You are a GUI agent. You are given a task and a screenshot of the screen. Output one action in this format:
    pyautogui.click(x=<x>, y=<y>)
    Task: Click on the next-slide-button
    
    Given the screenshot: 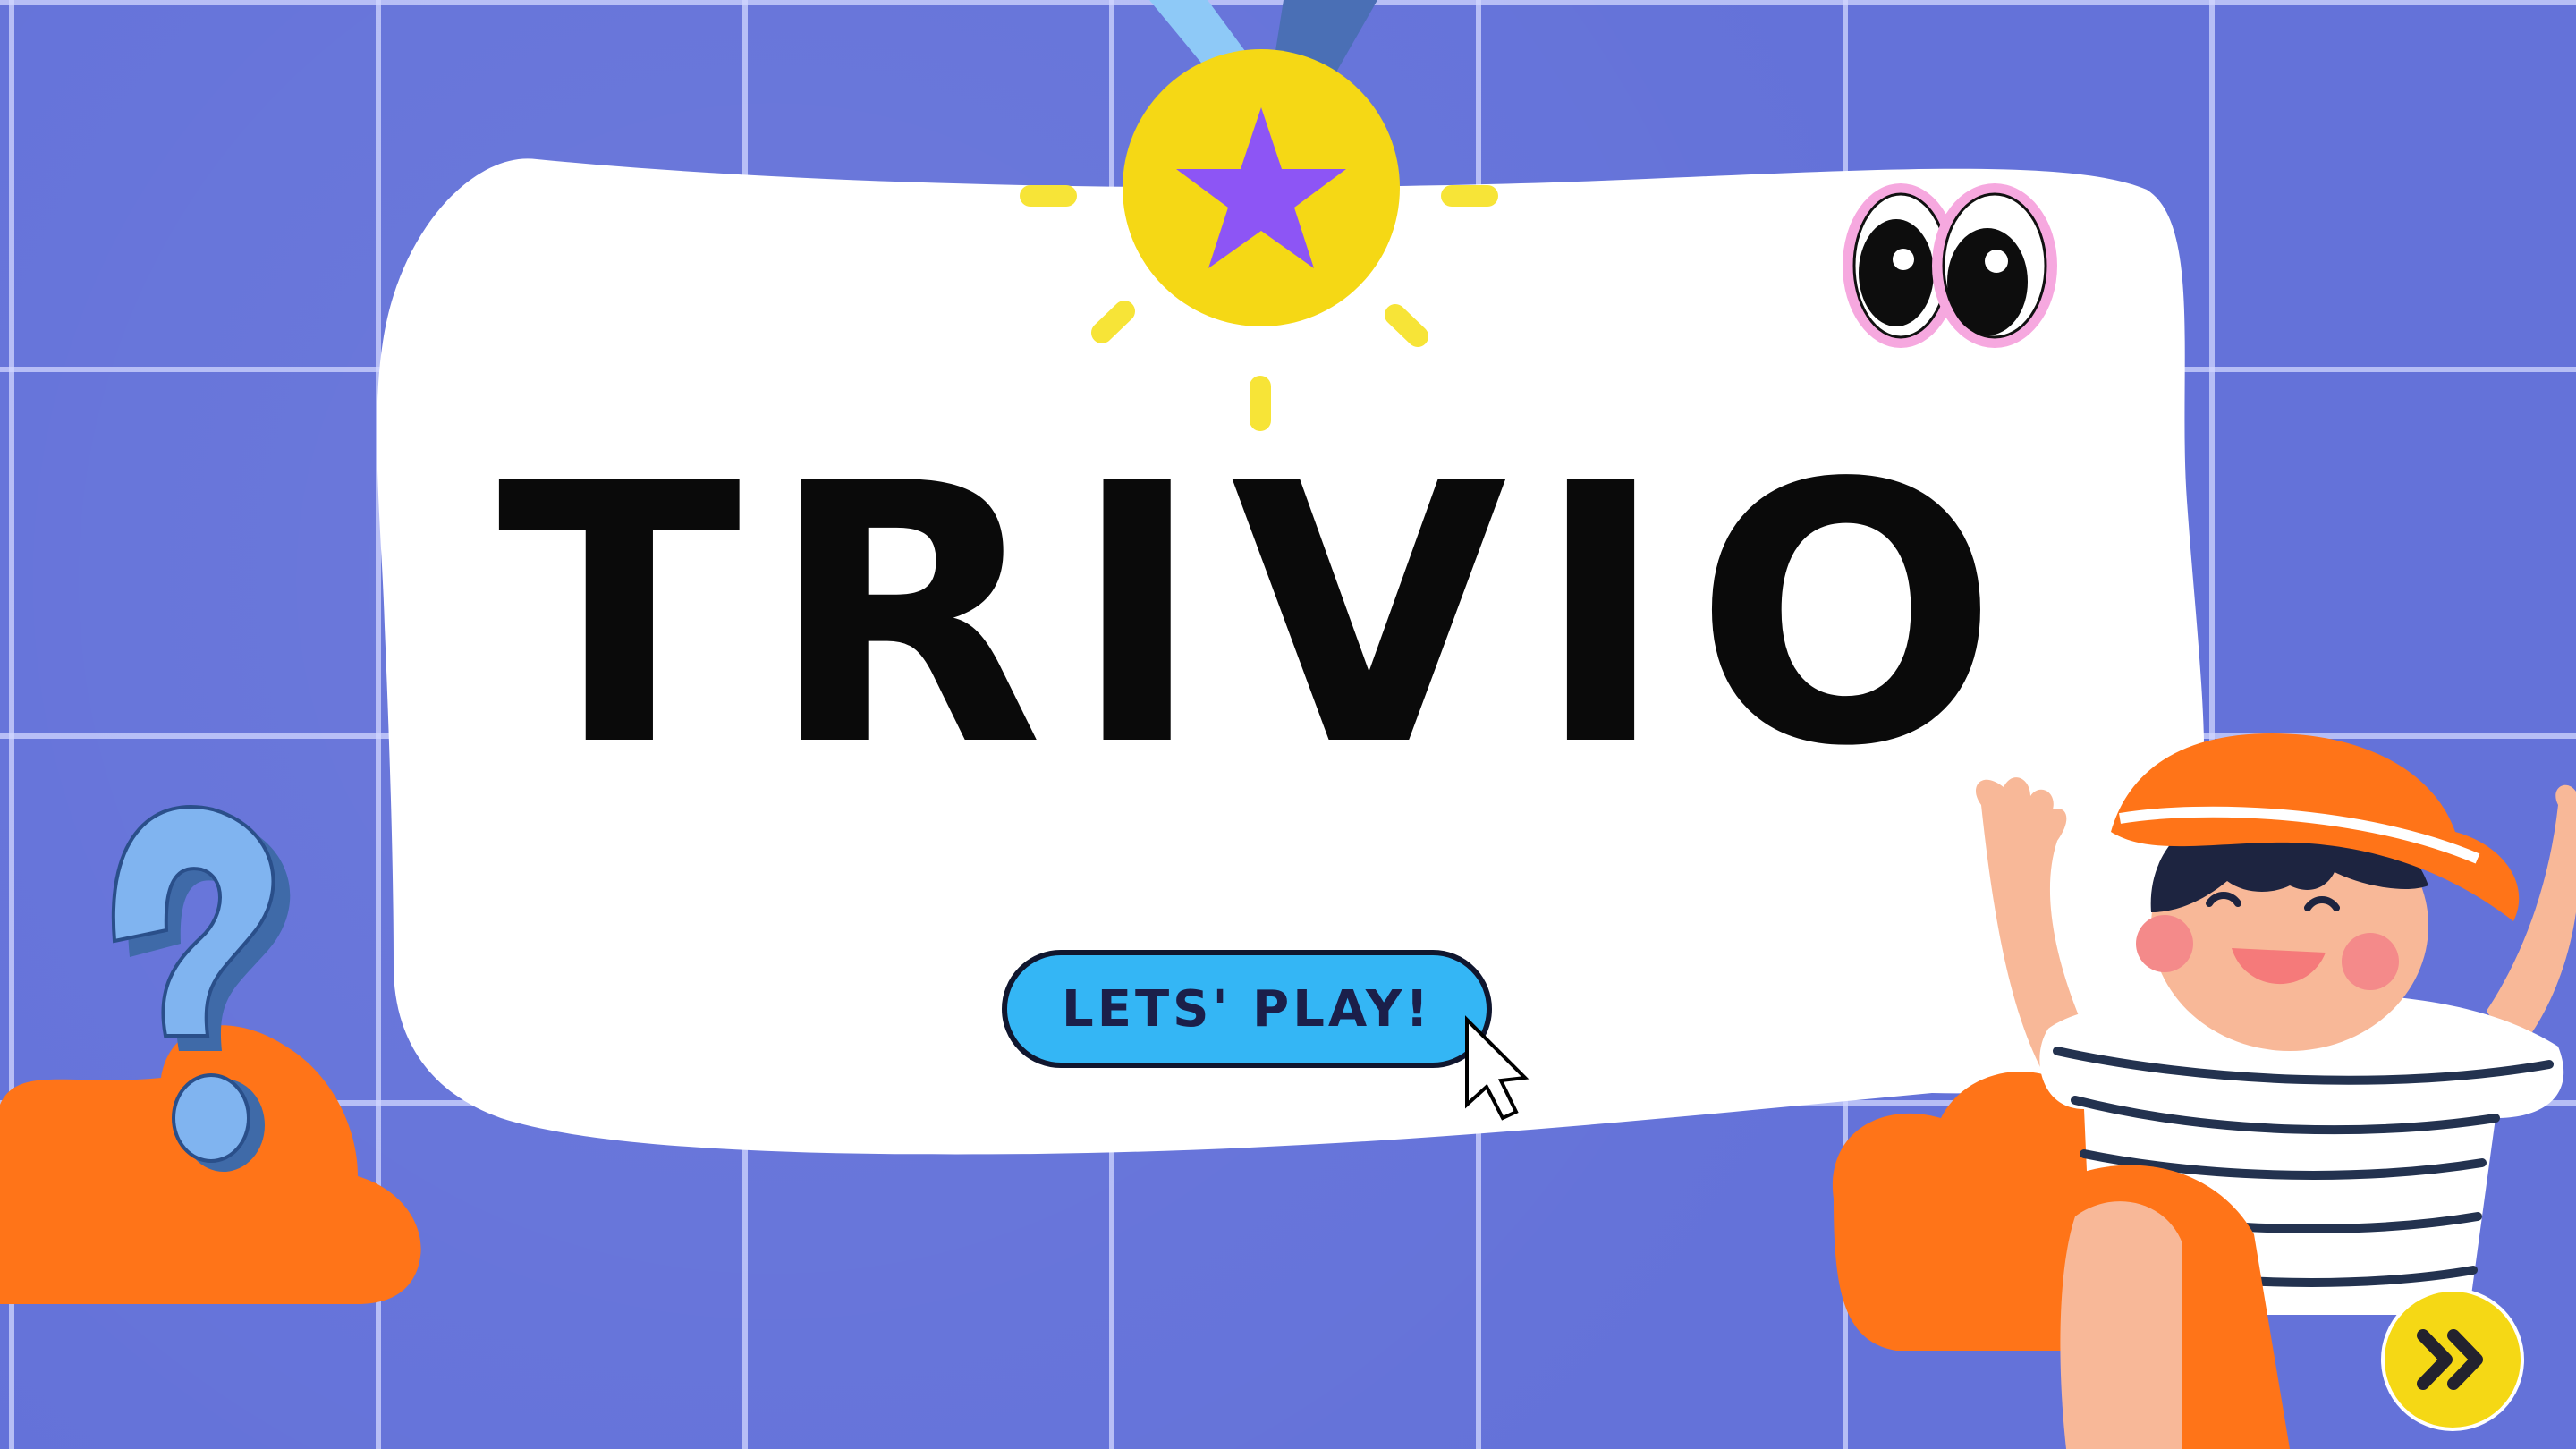 What is the action you would take?
    pyautogui.click(x=2452, y=1359)
    